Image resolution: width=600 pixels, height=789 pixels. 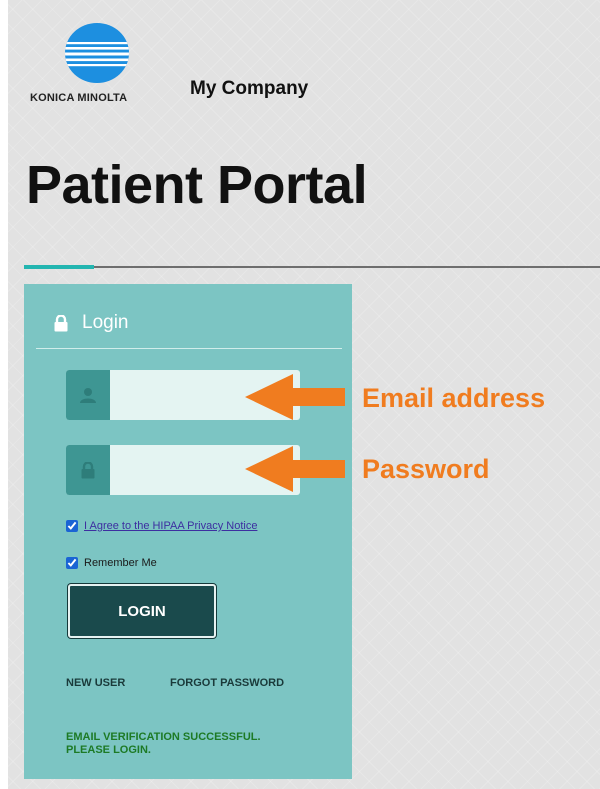 I want to click on remember-me-row: Remember Me, so click(x=111, y=563).